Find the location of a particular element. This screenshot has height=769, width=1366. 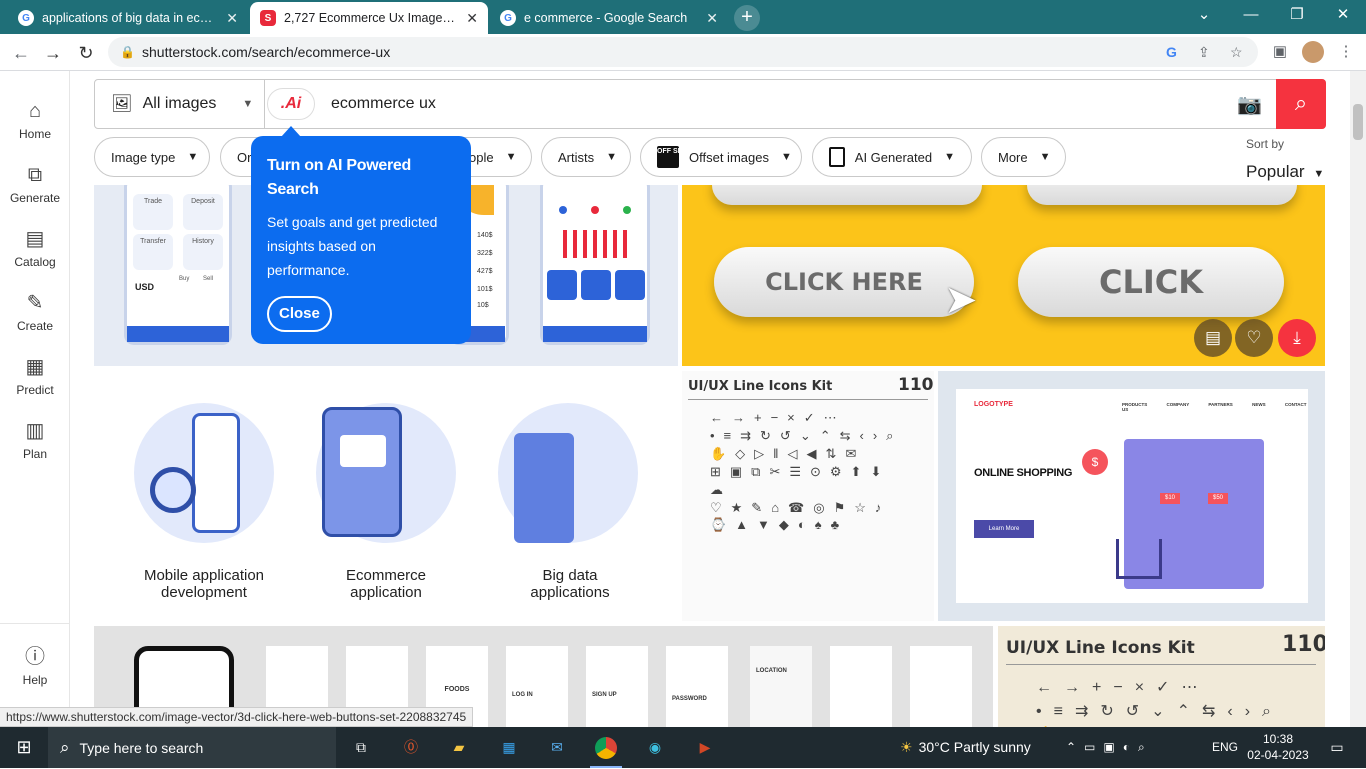

similar-images-icon: ▤ is located at coordinates (1213, 338).